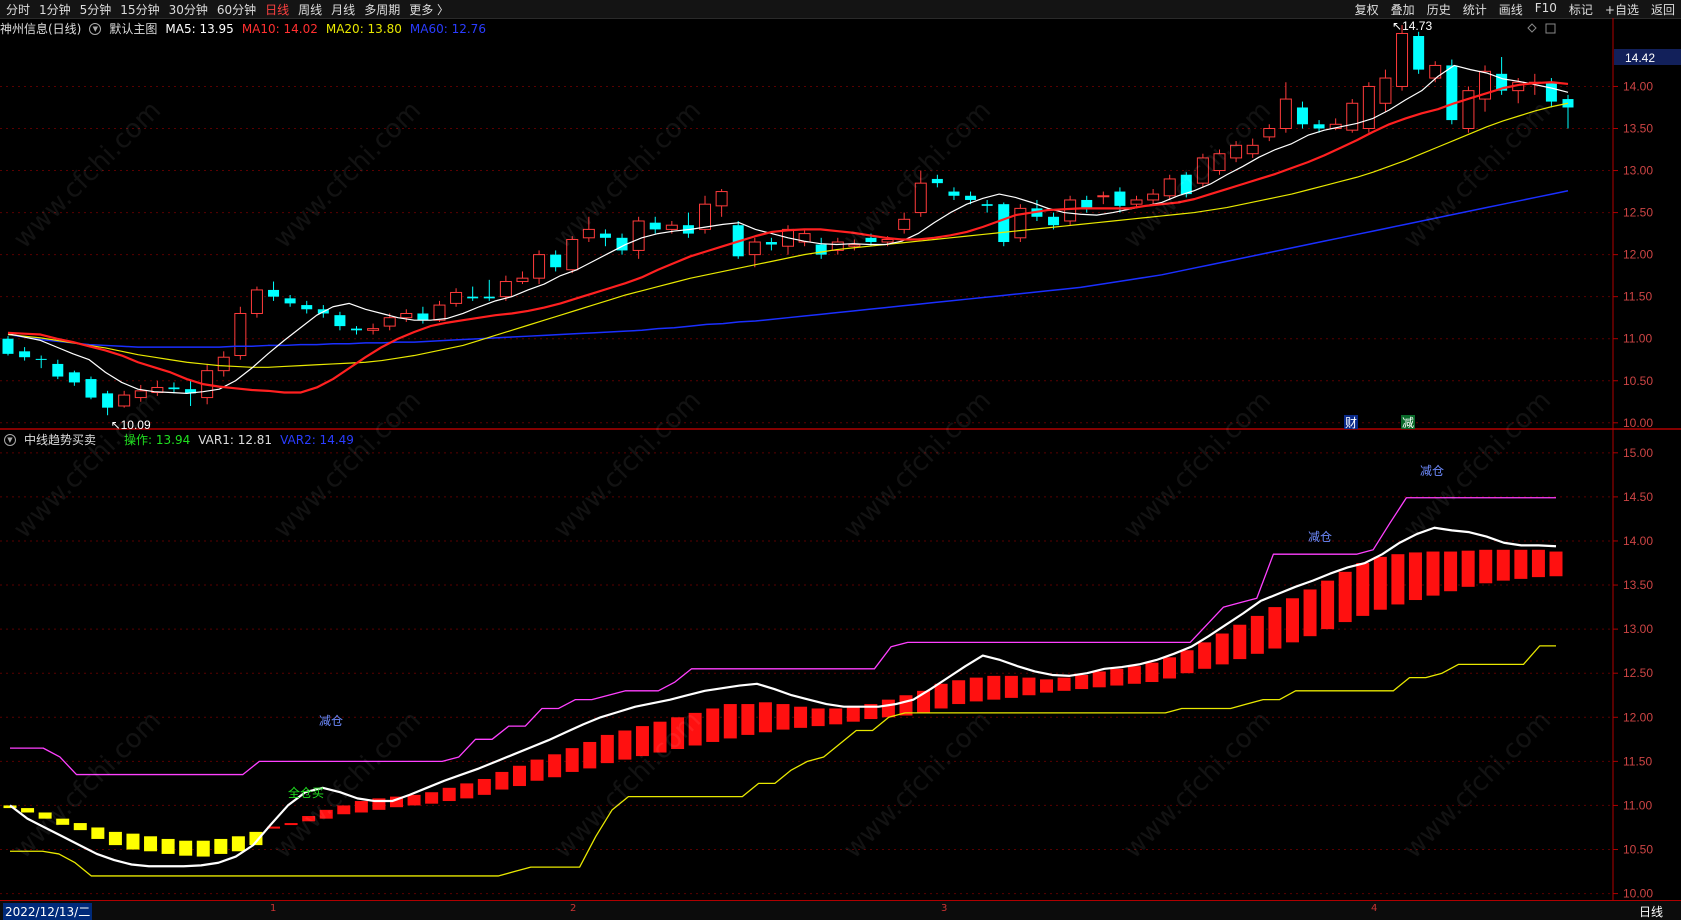  I want to click on full-buy-annotation: 全仓买, so click(306, 792).